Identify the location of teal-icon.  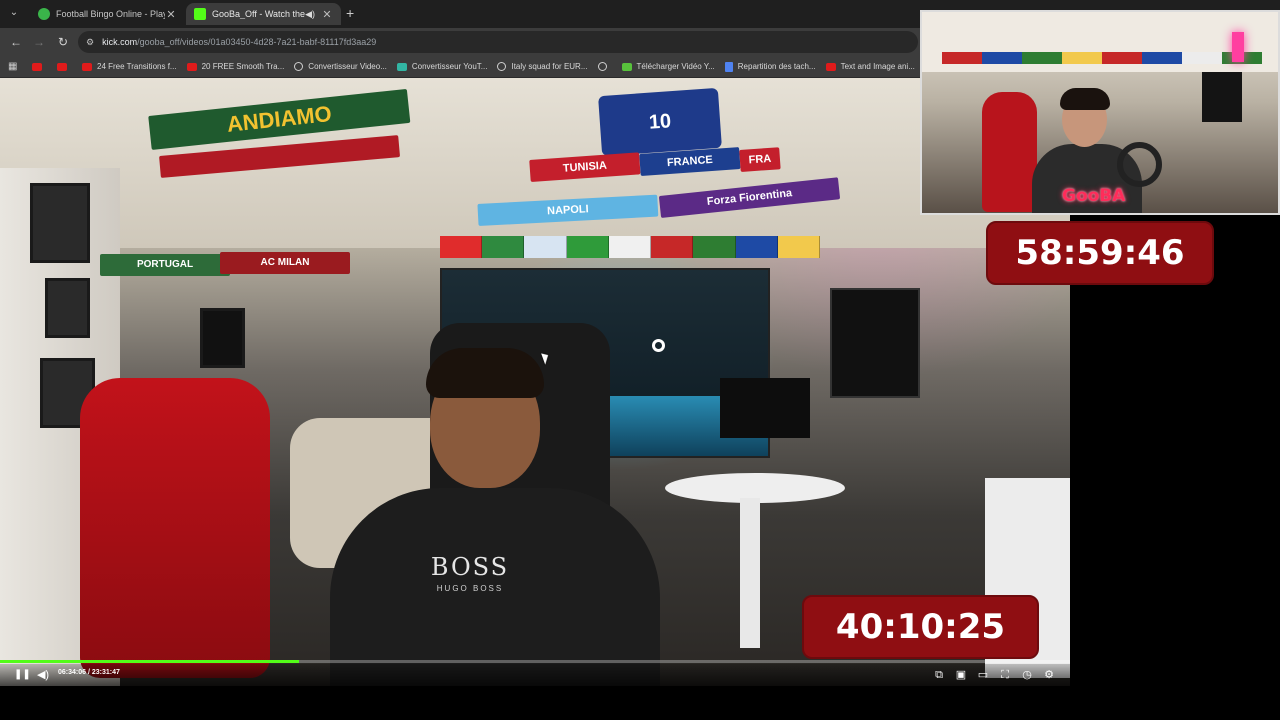
(401, 66).